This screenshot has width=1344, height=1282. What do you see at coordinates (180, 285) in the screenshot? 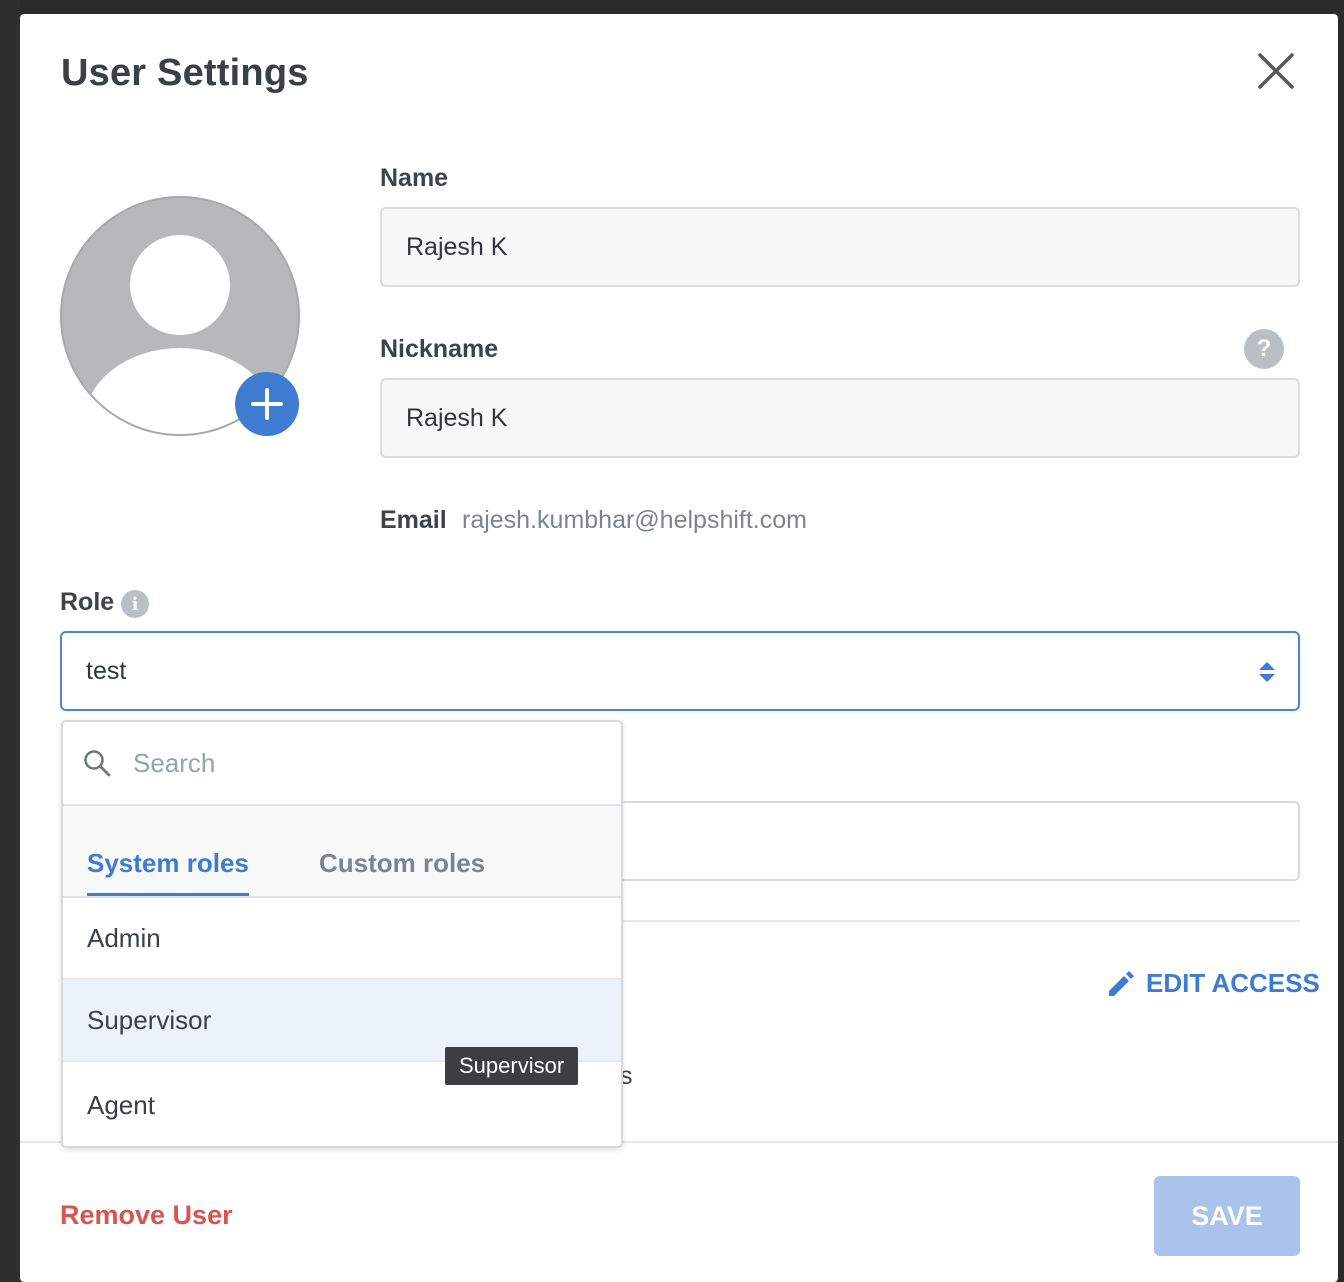
I see `avatar-head` at bounding box center [180, 285].